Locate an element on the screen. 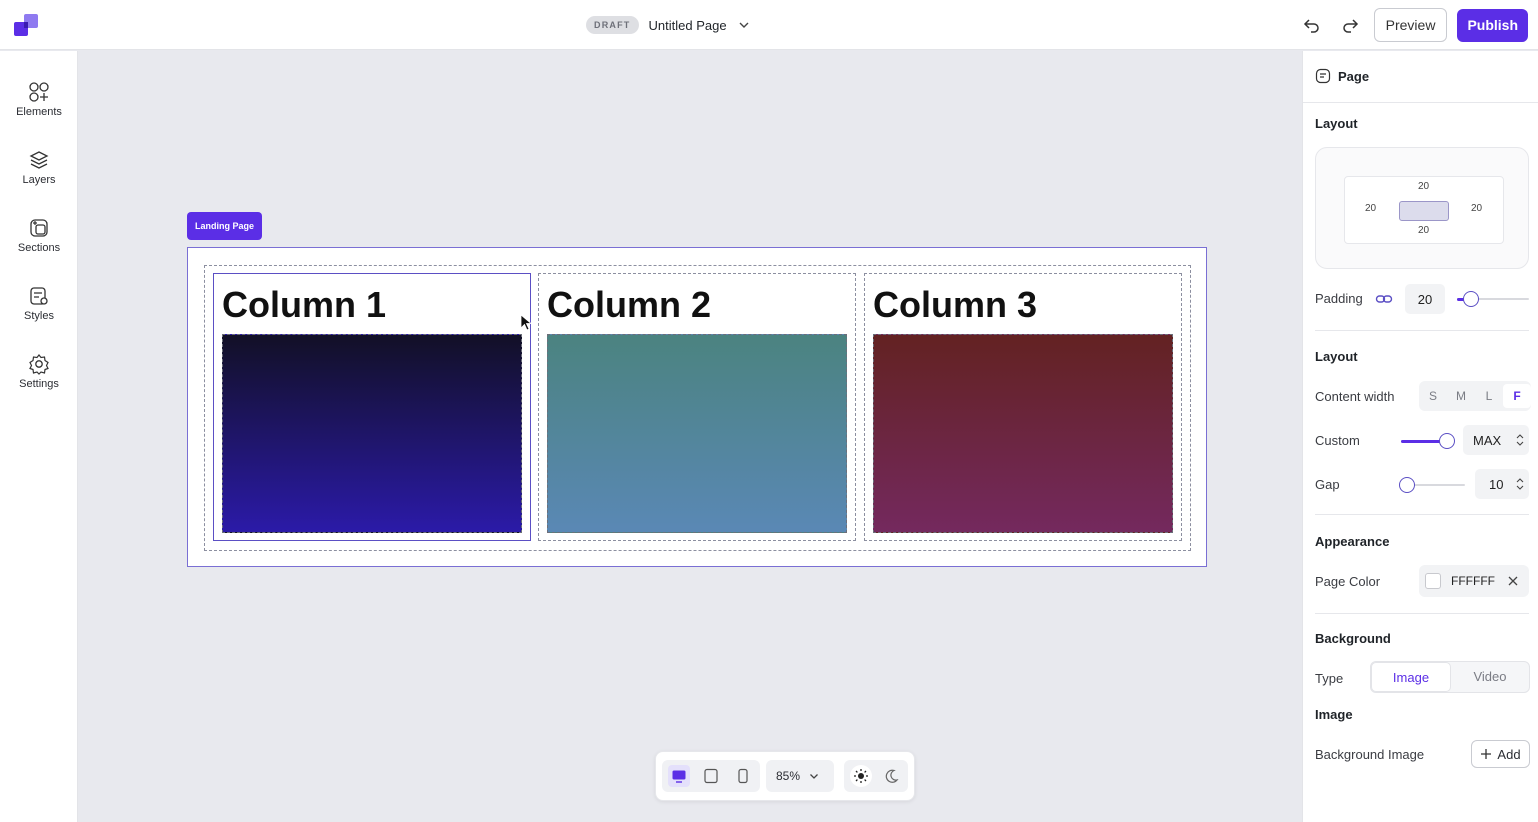 This screenshot has height=822, width=1538. status-badge: DRAFT is located at coordinates (612, 25).